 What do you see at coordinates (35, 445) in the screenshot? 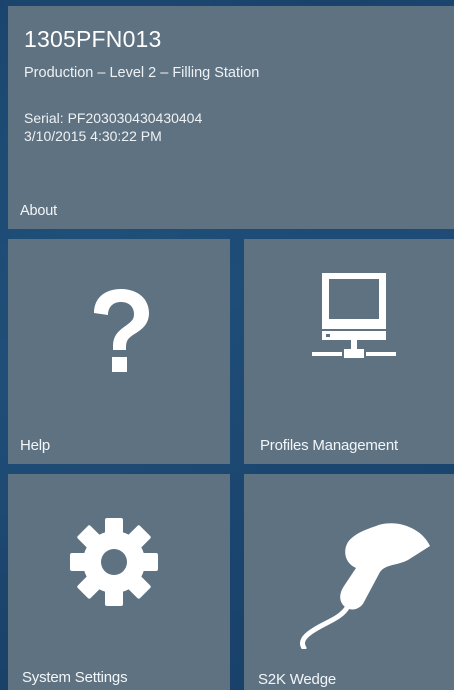
I see `help-label: Help` at bounding box center [35, 445].